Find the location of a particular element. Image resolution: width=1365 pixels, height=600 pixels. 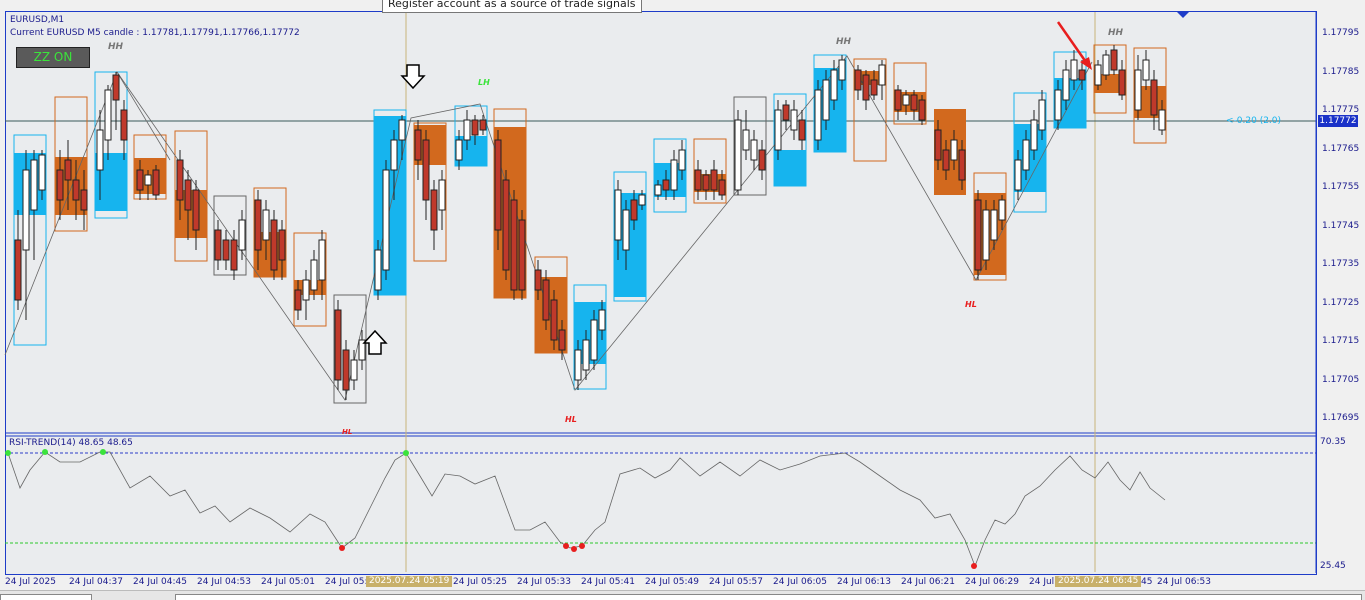

price-tick: 1.17735 is located at coordinates (1341, 264).